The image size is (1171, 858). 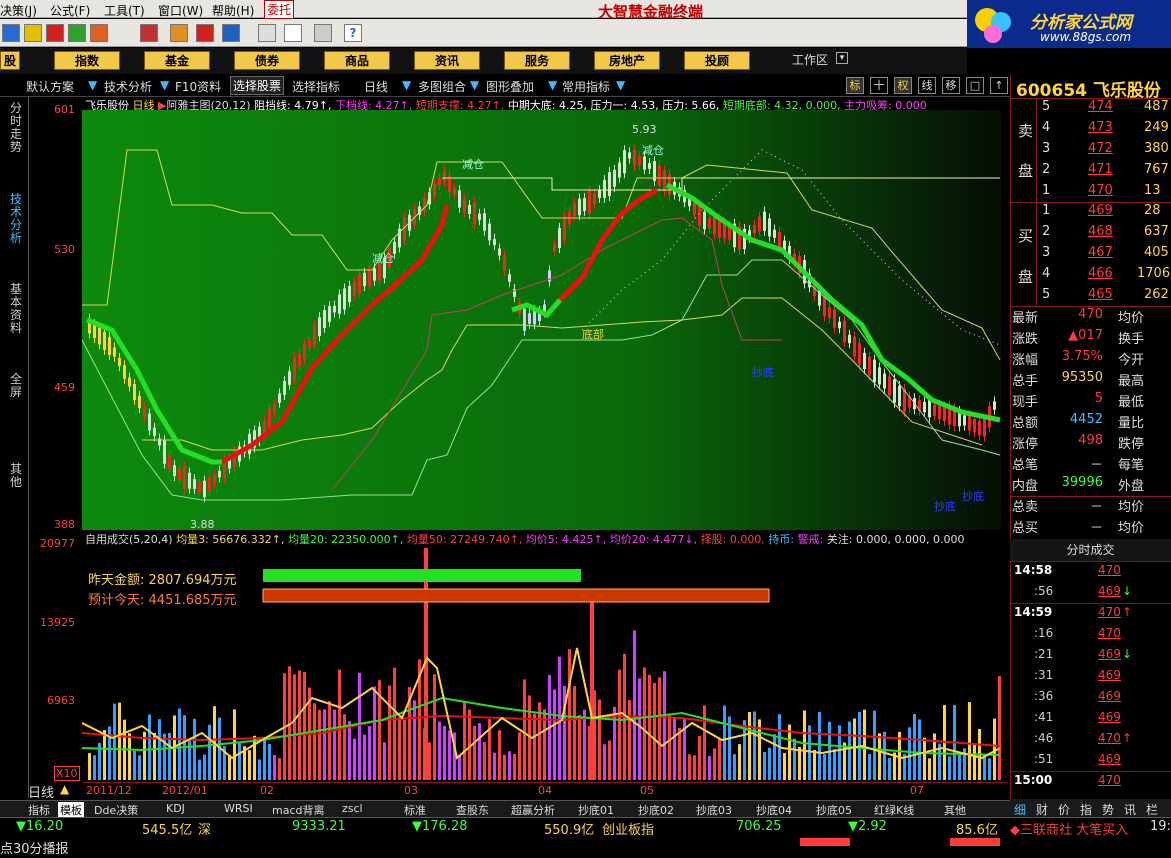 I want to click on menu-formula: 公式(F), so click(x=70, y=10).